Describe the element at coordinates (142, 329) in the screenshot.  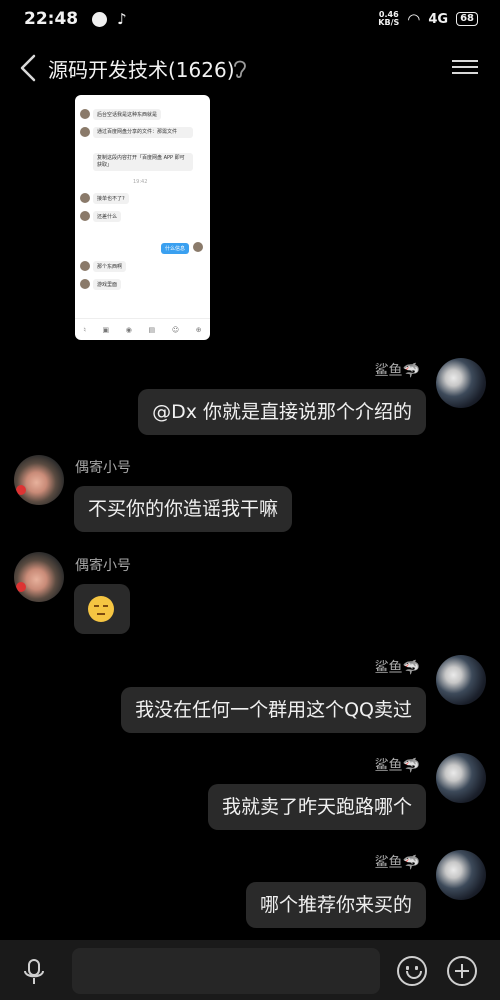
I see `thumb-toolbar: ♮ ▣ ◉ ▤ ☺ ⊕` at that location.